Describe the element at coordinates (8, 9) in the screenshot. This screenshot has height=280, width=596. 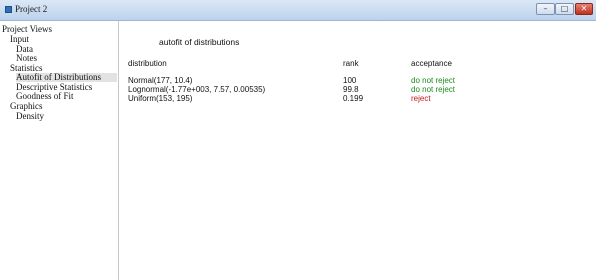
I see `app-icon` at that location.